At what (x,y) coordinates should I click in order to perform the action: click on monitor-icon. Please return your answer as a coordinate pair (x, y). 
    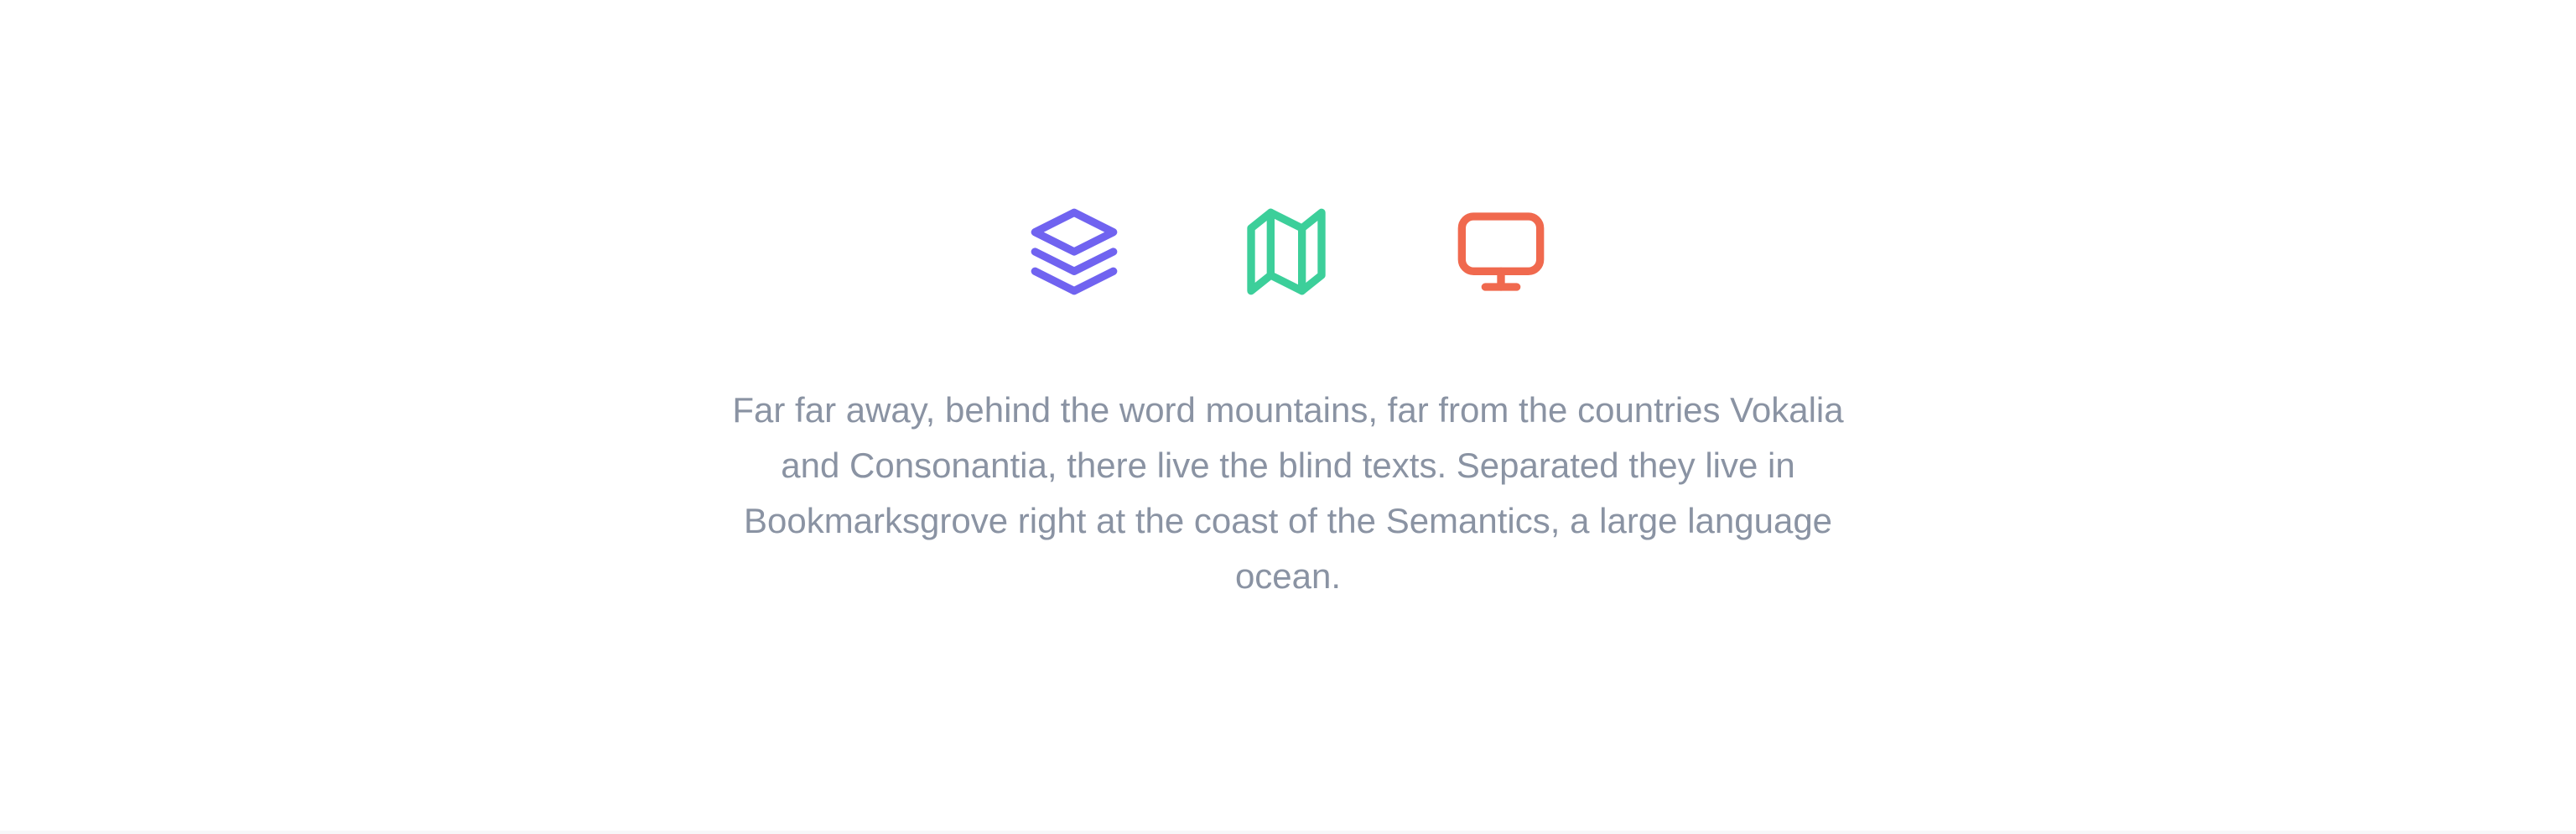
    Looking at the image, I should click on (1501, 252).